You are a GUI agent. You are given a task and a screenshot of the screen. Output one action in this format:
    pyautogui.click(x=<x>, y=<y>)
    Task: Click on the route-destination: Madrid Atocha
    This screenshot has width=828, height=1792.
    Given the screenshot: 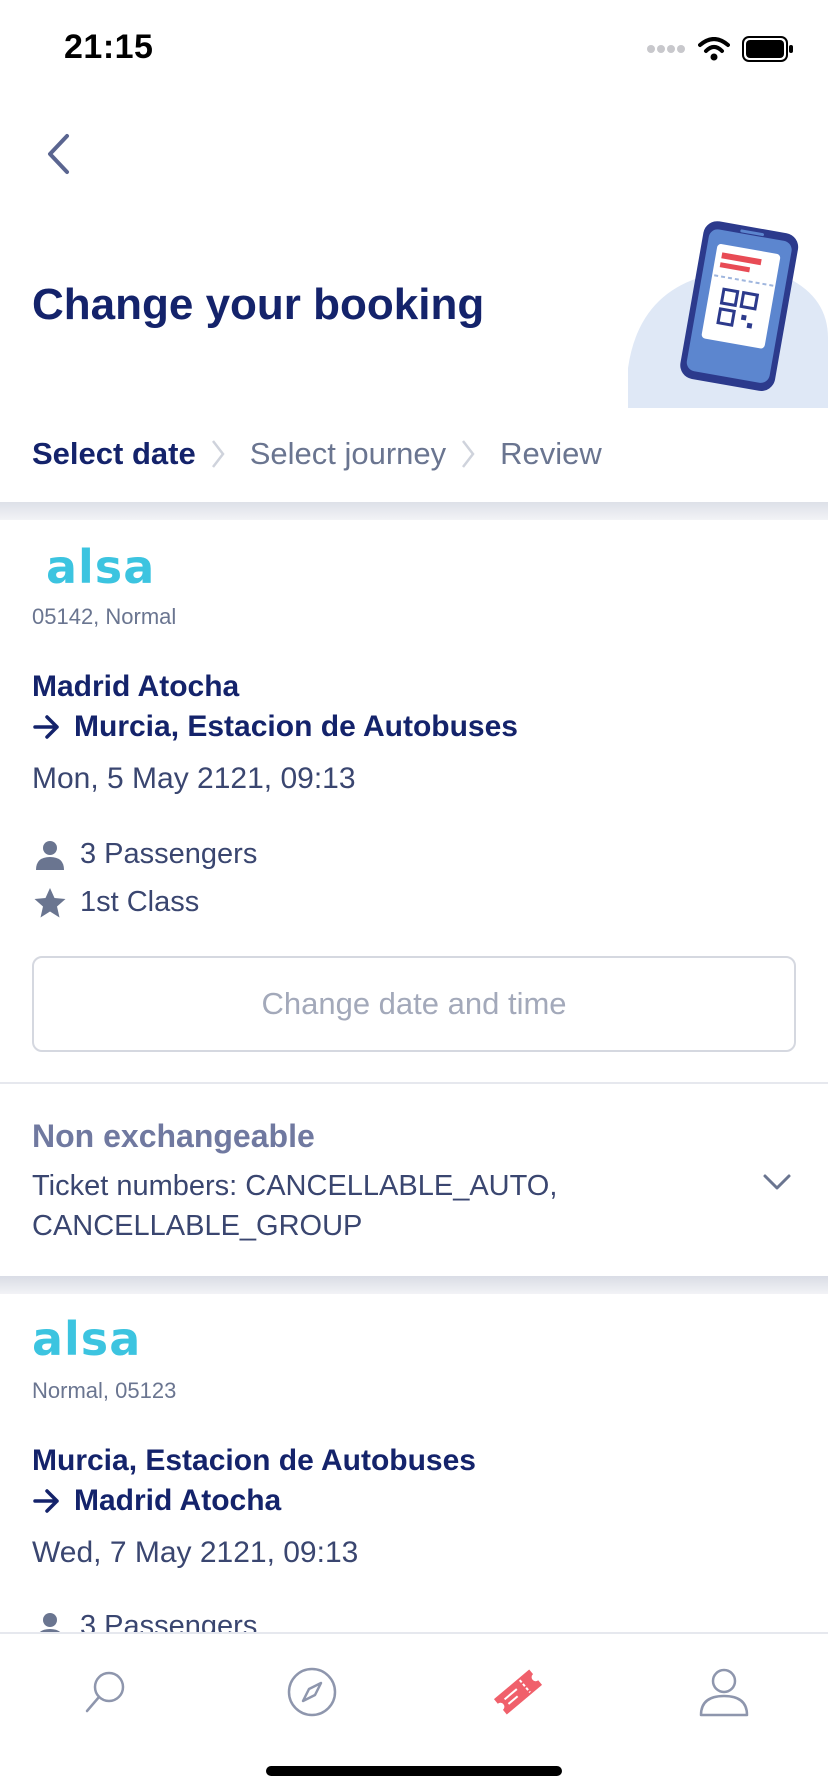 What is the action you would take?
    pyautogui.click(x=178, y=1500)
    